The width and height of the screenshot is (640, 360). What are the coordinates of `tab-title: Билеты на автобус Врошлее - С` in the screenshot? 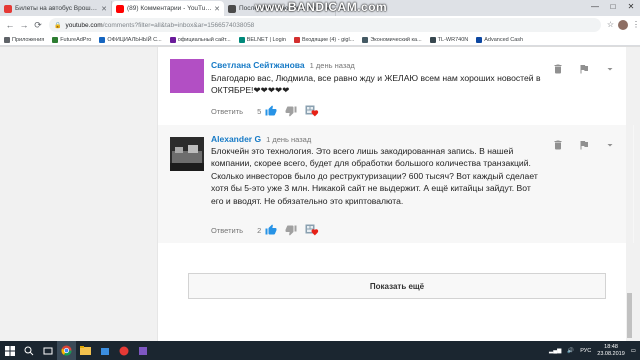 It's located at (57, 8).